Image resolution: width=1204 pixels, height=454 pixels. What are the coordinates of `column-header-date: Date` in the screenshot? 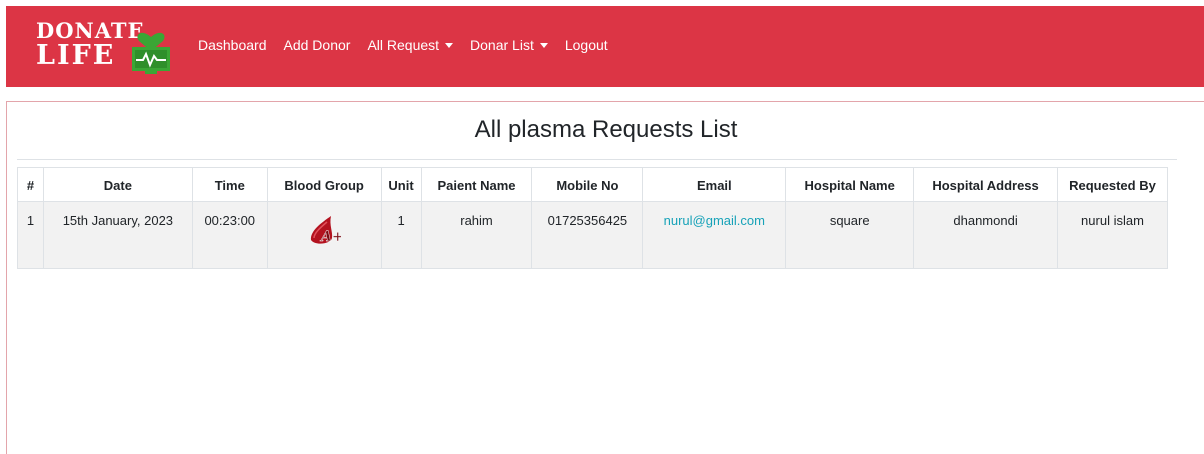 It's located at (117, 184).